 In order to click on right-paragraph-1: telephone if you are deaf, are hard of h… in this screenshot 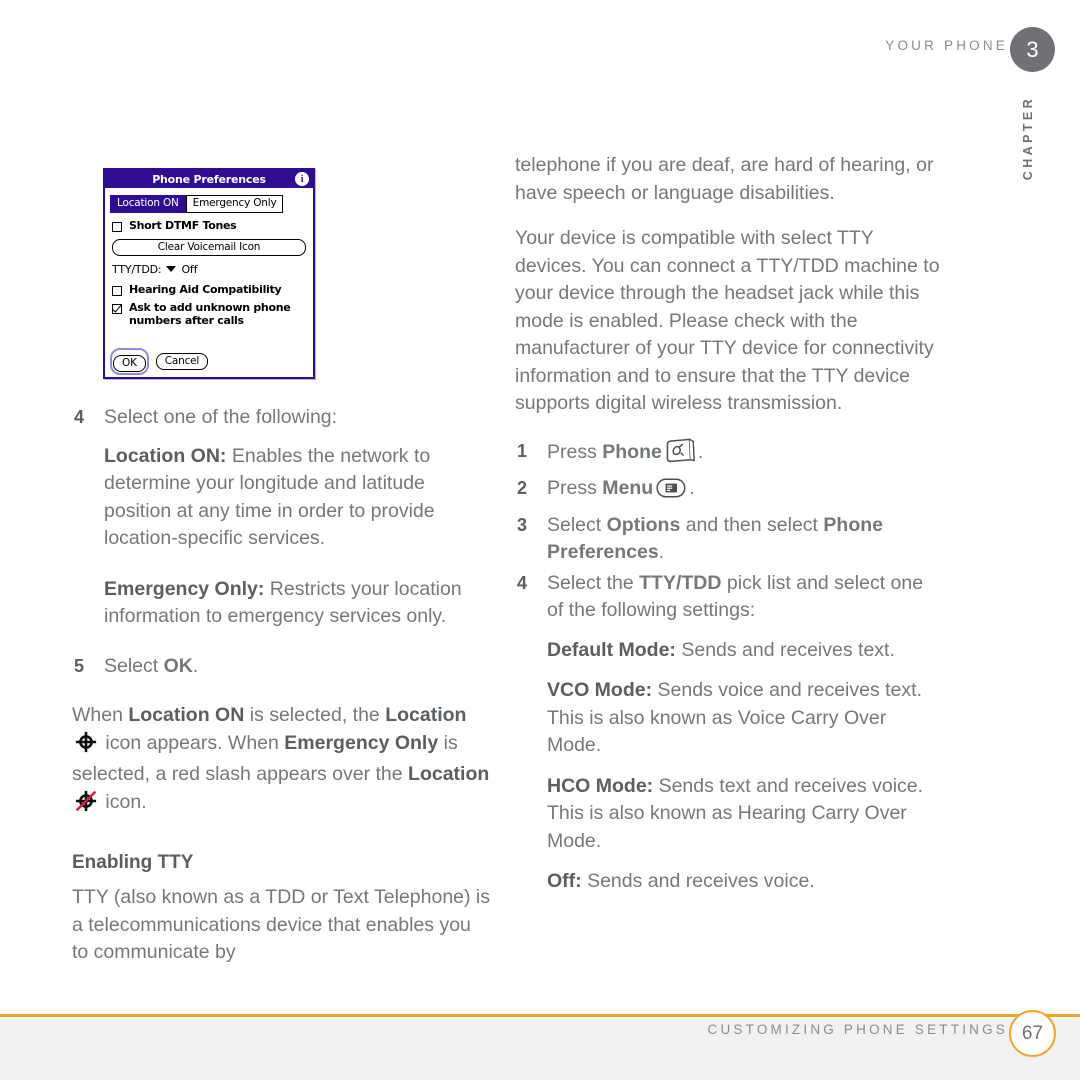, I will do `click(724, 179)`.